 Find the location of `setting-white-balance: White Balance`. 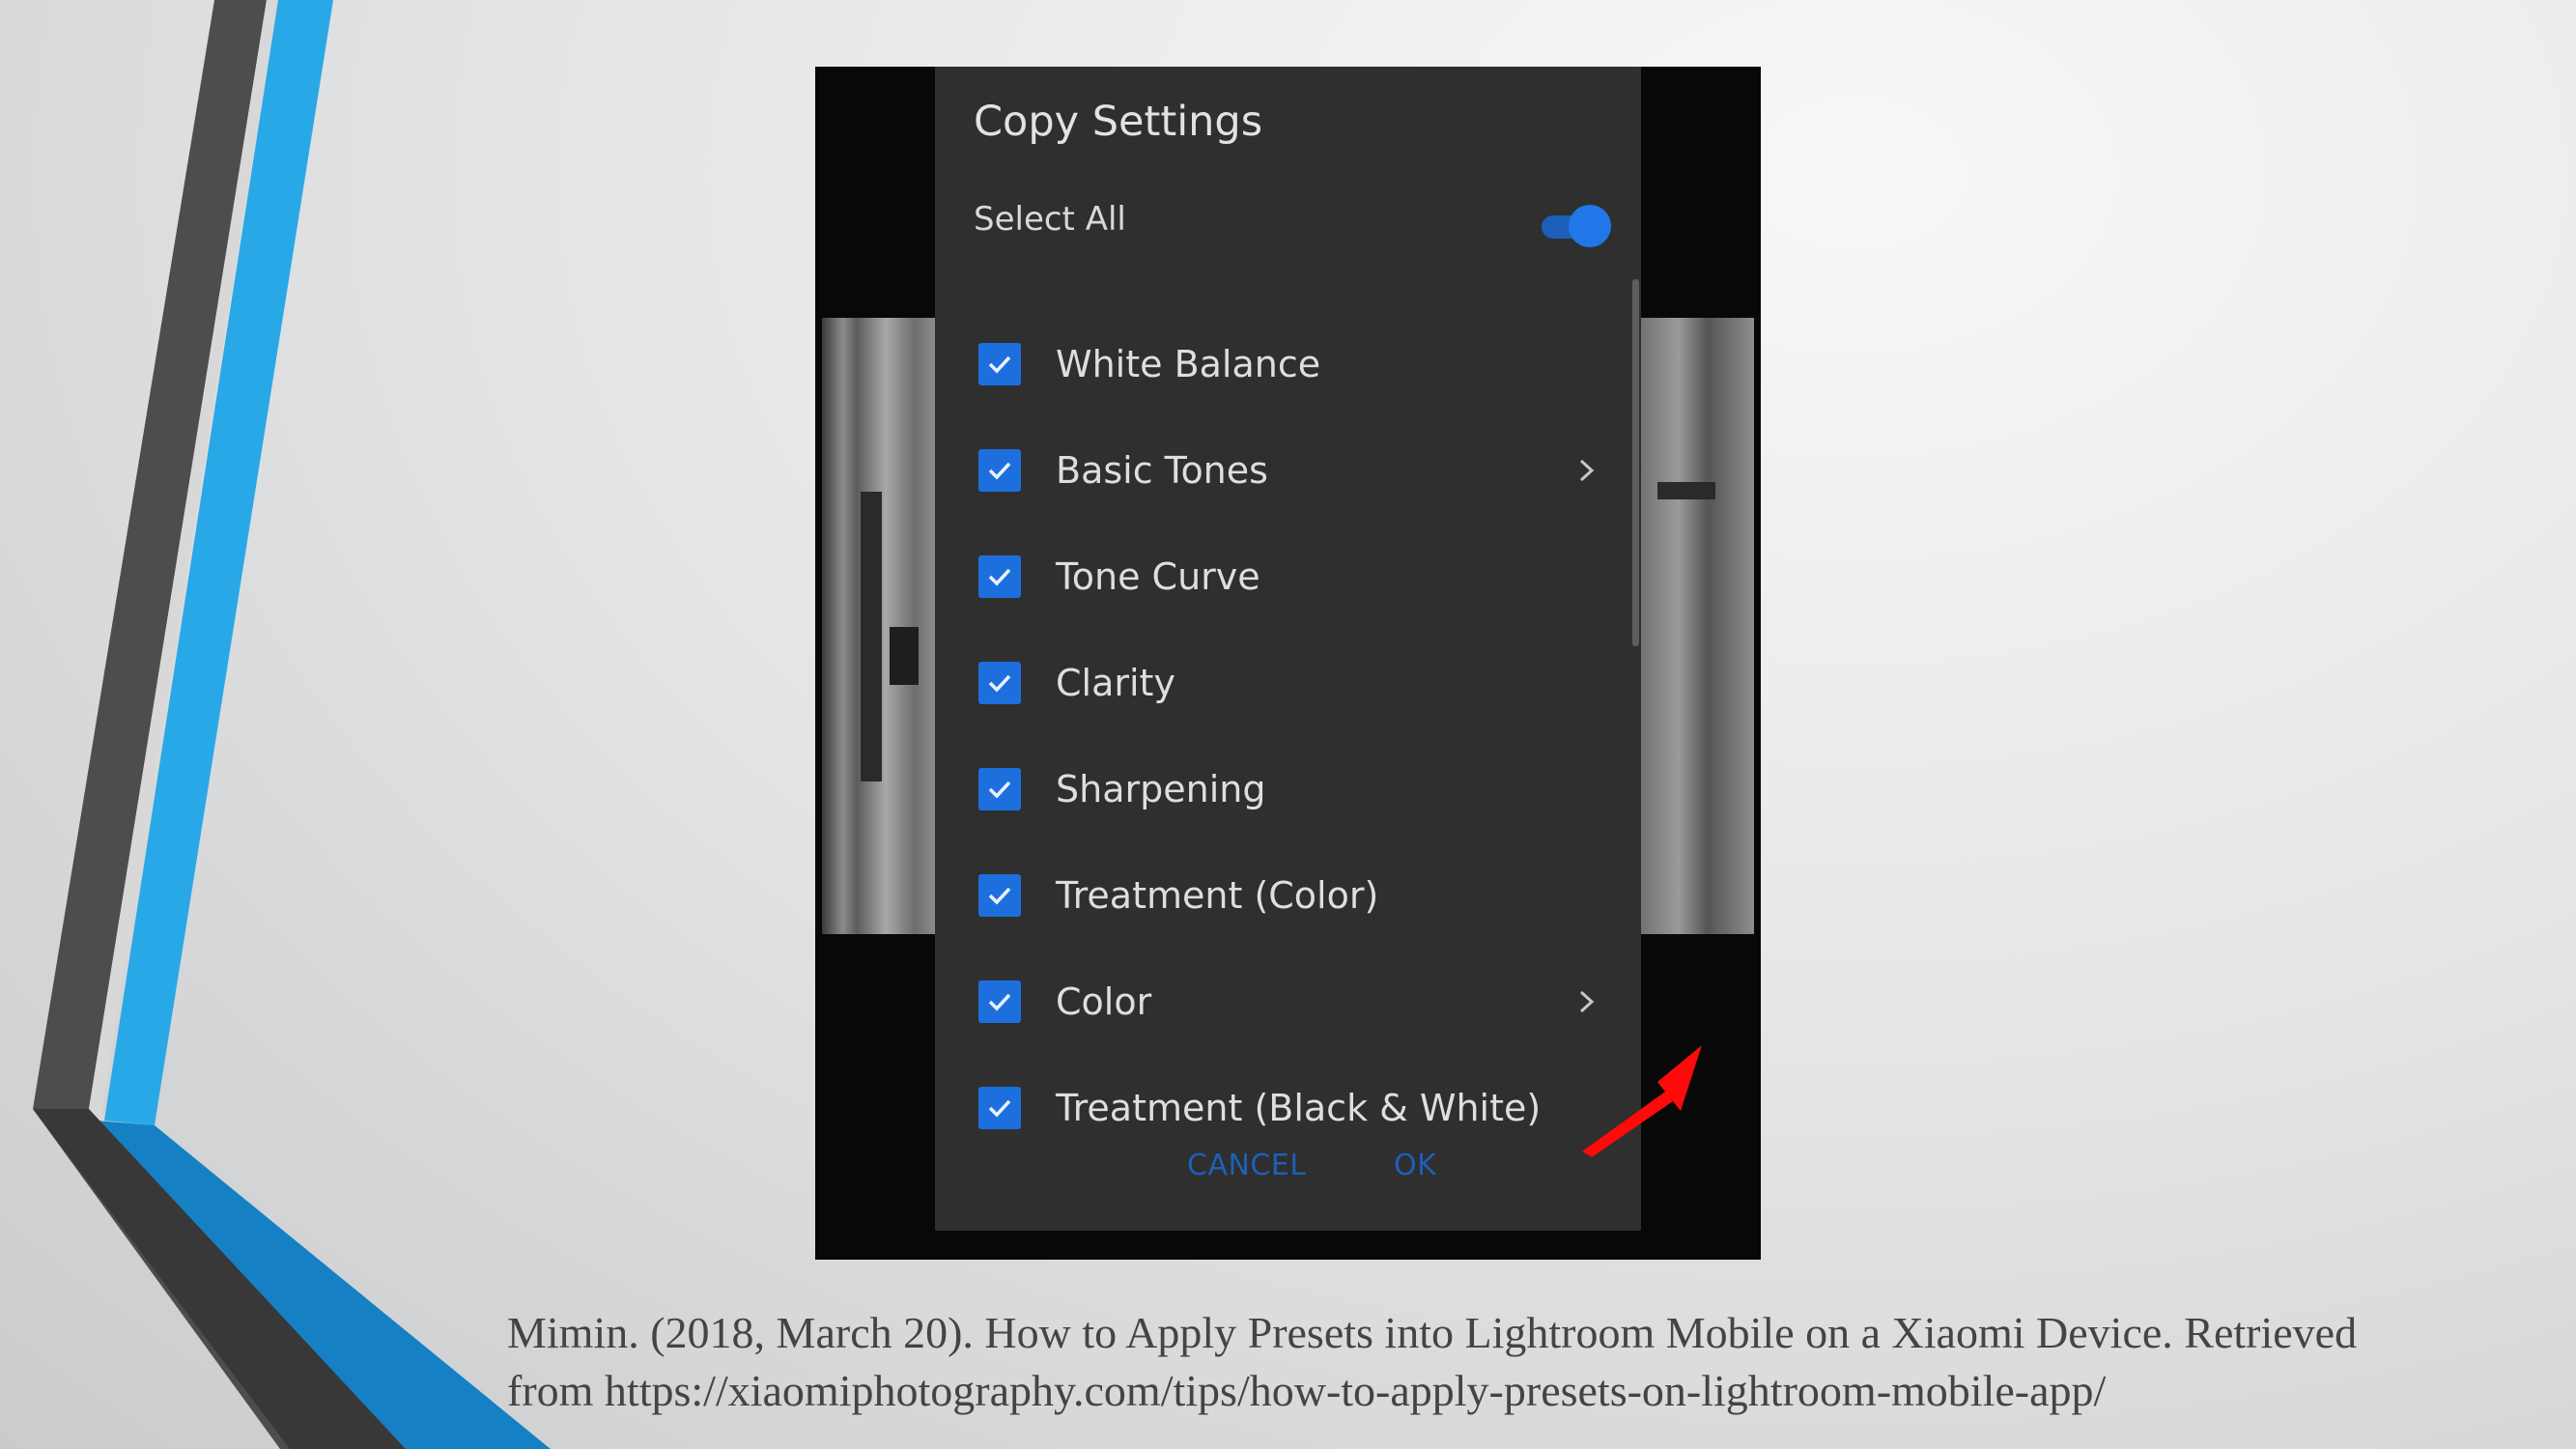

setting-white-balance: White Balance is located at coordinates (1287, 363).